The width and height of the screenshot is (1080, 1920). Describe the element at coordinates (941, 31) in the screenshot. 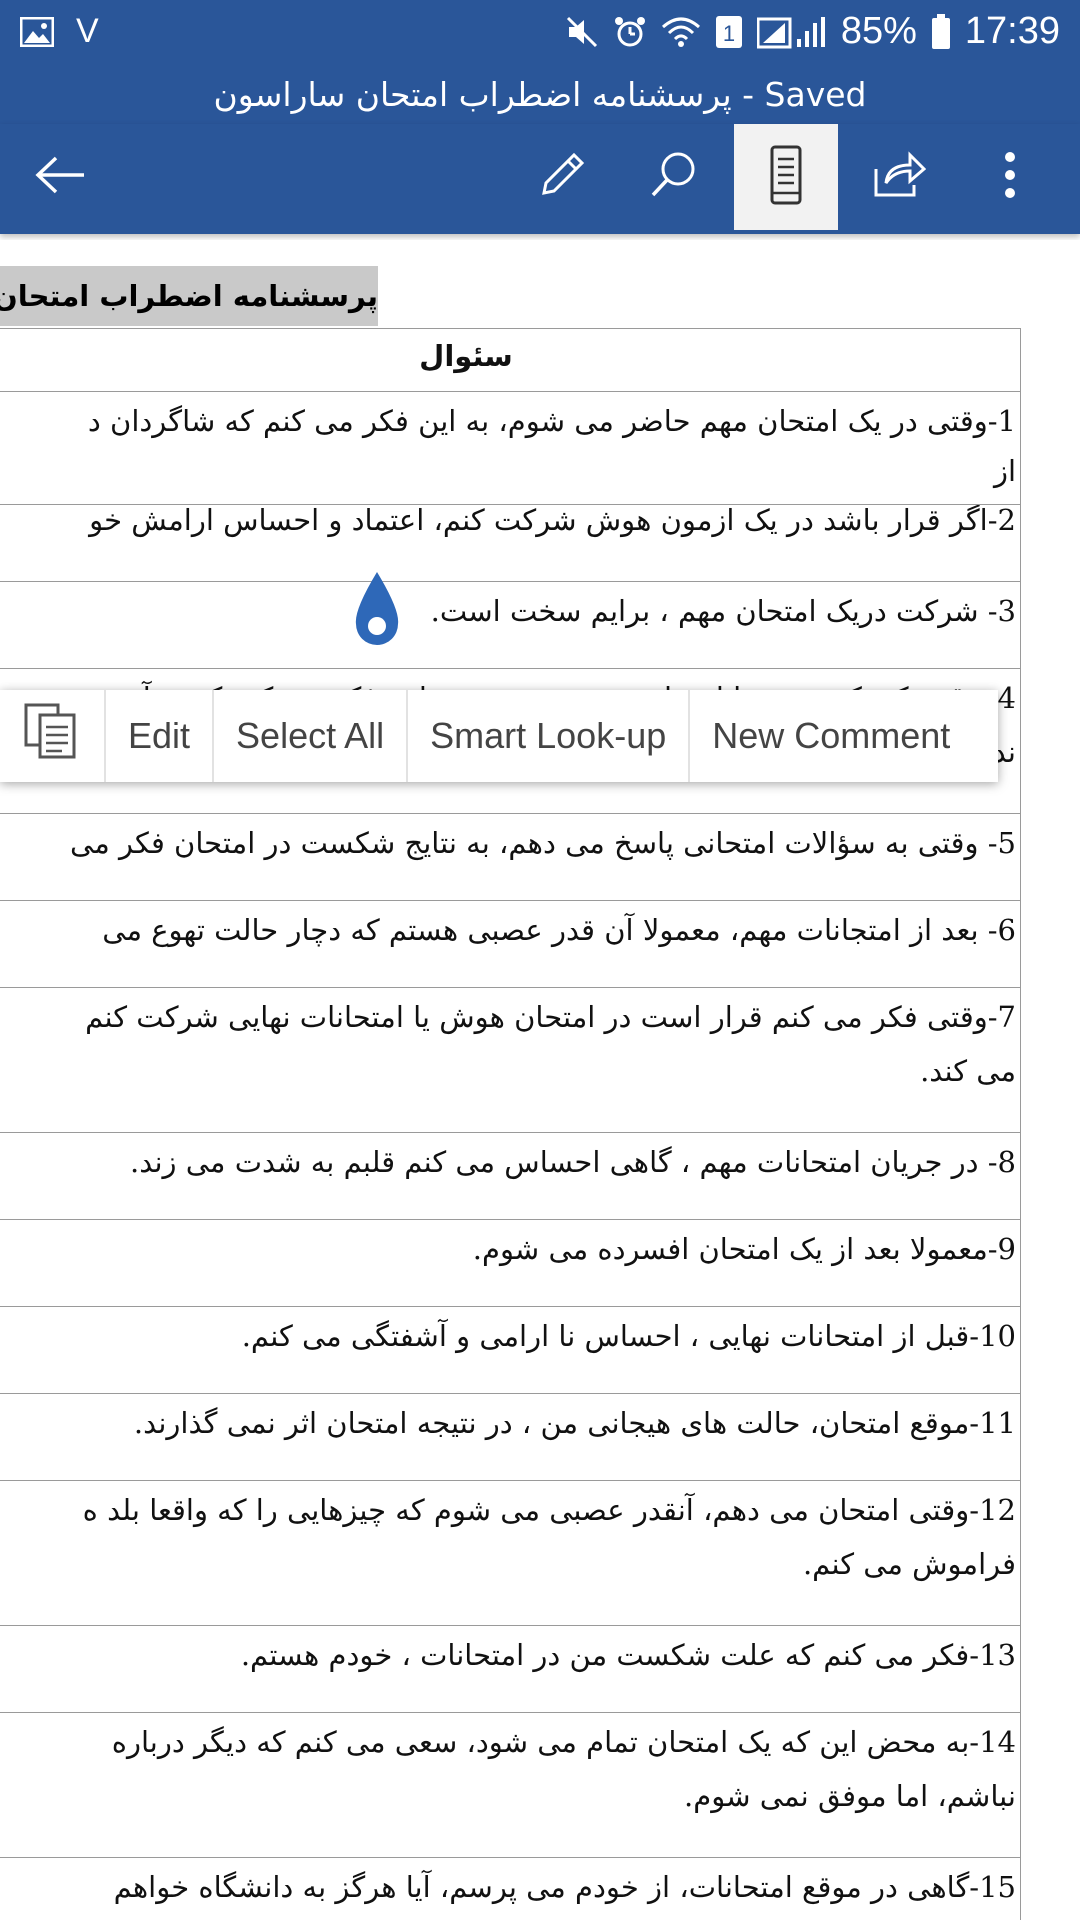

I see `battery-icon` at that location.